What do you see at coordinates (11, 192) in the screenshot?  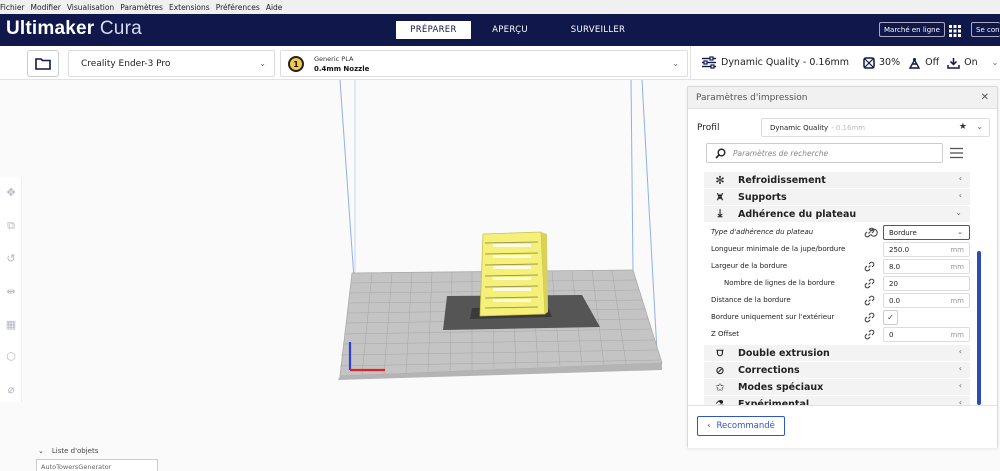 I see `move-icon: ✥` at bounding box center [11, 192].